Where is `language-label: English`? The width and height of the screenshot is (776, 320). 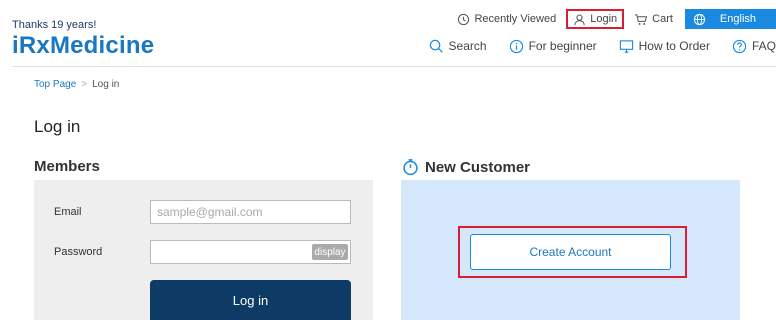
language-label: English is located at coordinates (737, 19).